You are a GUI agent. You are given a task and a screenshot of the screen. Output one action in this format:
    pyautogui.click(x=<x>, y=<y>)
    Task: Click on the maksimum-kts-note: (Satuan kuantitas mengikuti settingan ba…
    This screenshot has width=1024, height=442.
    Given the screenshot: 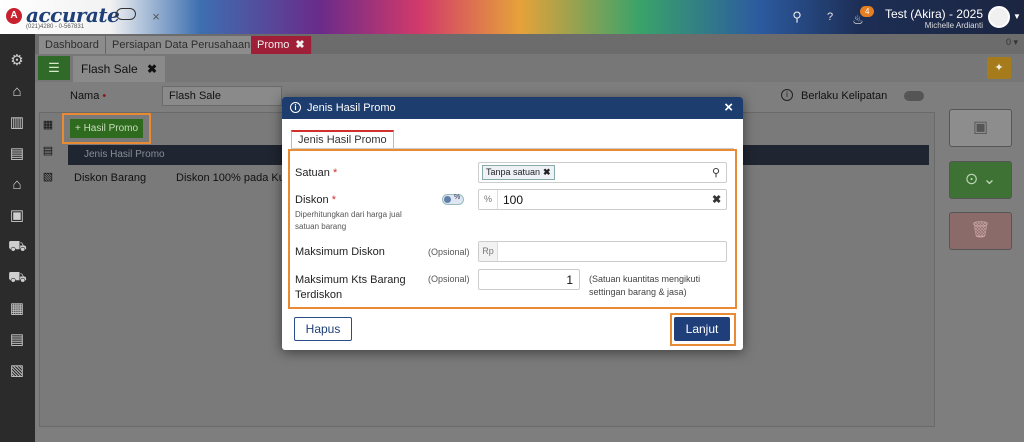 What is the action you would take?
    pyautogui.click(x=645, y=285)
    